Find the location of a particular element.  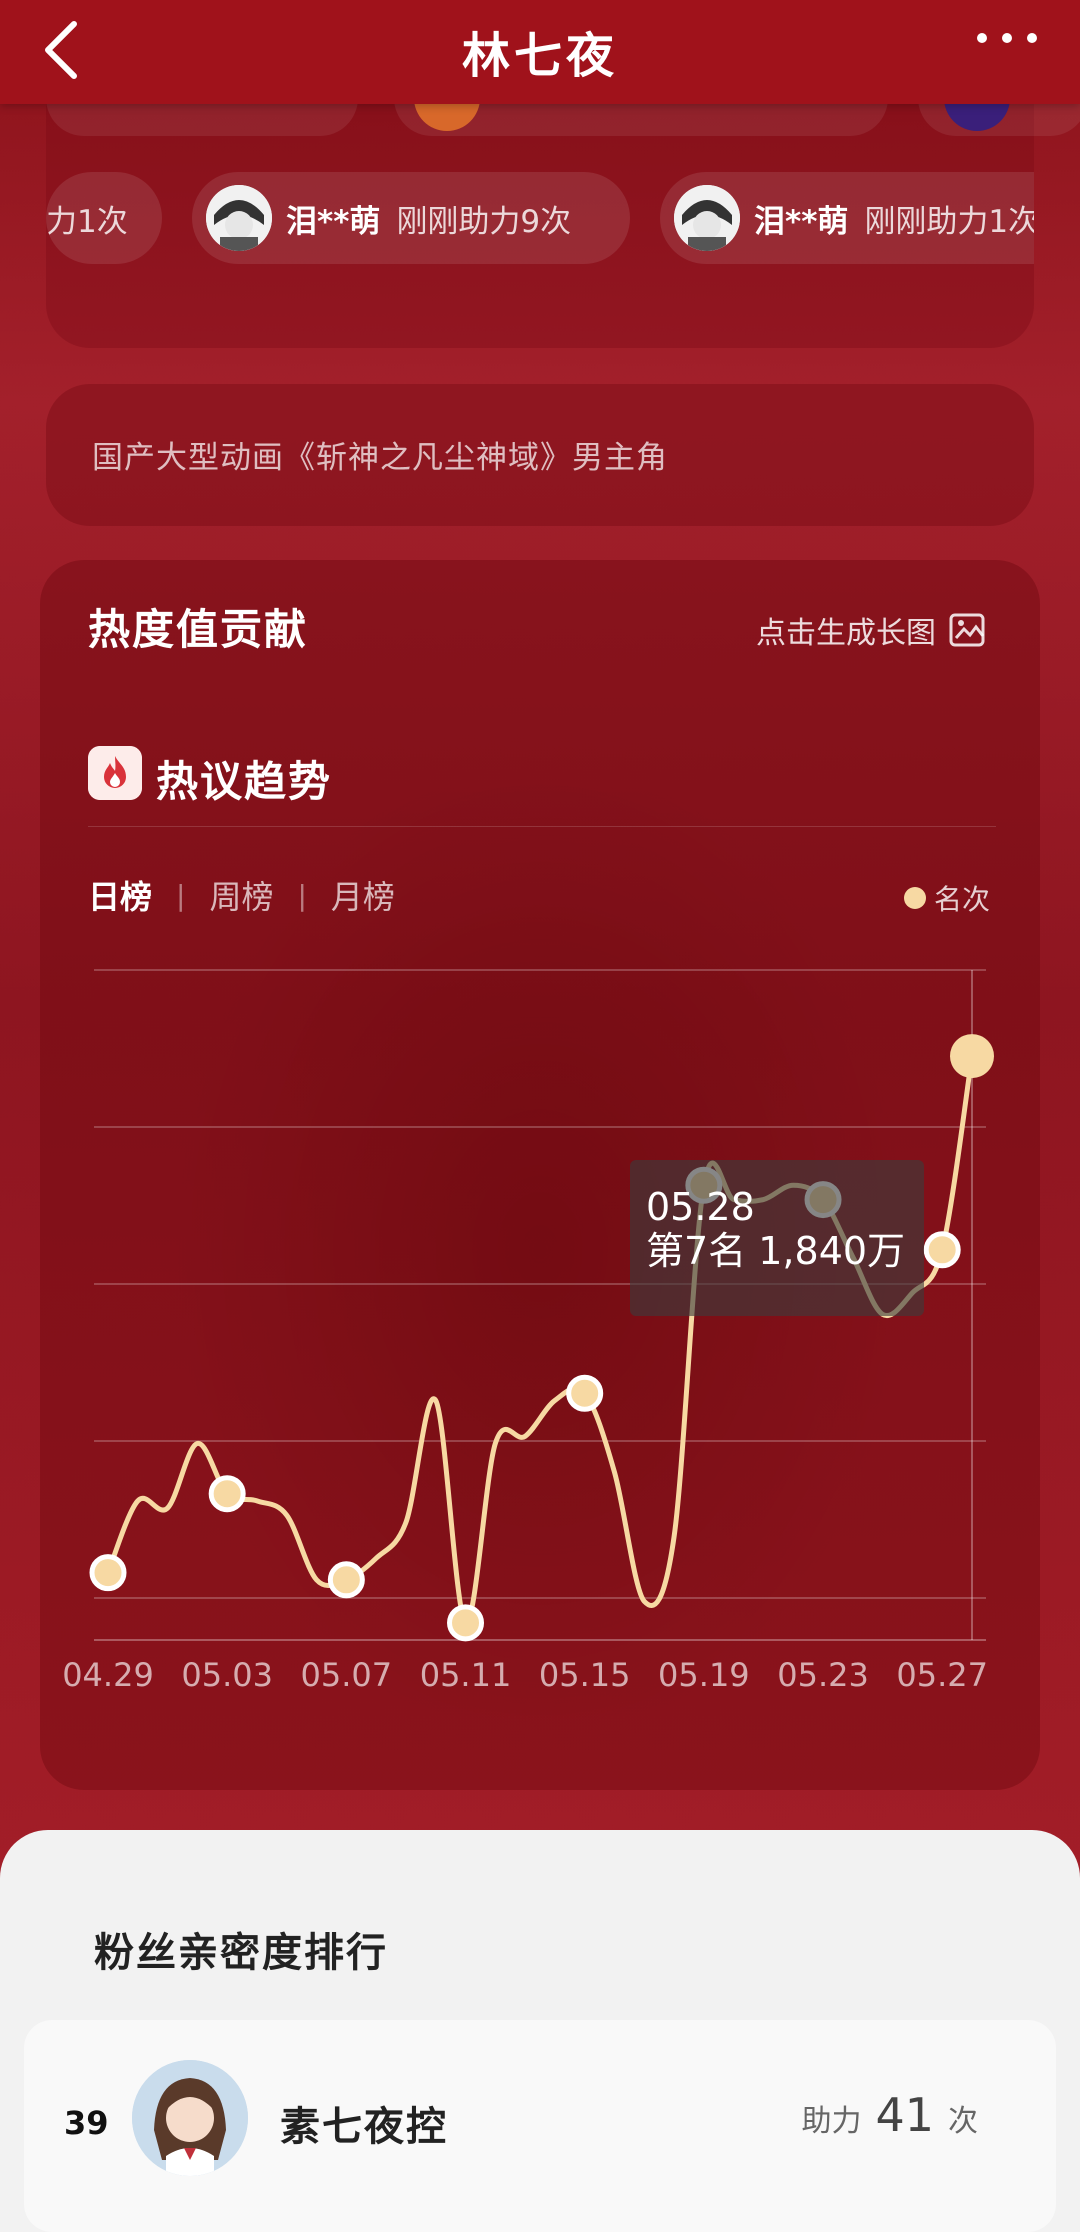

support-pill: 泪**萌 刚刚助力1次 is located at coordinates (847, 218).